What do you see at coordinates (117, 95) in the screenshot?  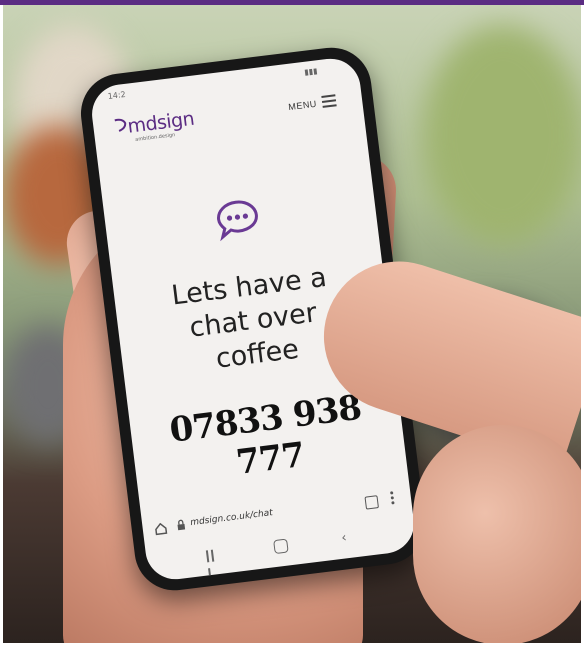 I see `status-left: 14:2` at bounding box center [117, 95].